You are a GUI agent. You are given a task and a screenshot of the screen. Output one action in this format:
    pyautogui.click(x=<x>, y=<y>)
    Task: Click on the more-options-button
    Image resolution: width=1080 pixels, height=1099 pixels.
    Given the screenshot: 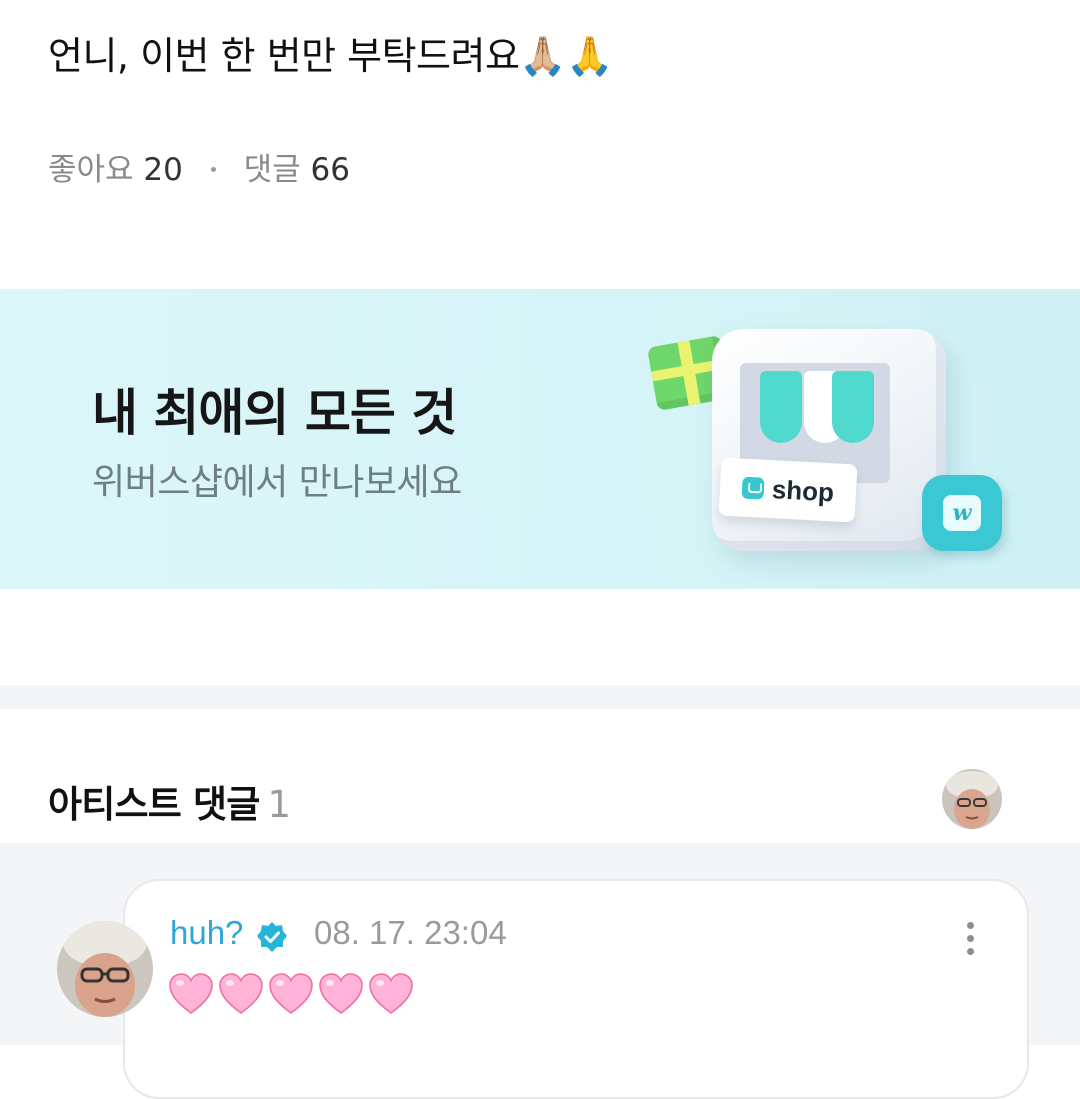 What is the action you would take?
    pyautogui.click(x=970, y=938)
    